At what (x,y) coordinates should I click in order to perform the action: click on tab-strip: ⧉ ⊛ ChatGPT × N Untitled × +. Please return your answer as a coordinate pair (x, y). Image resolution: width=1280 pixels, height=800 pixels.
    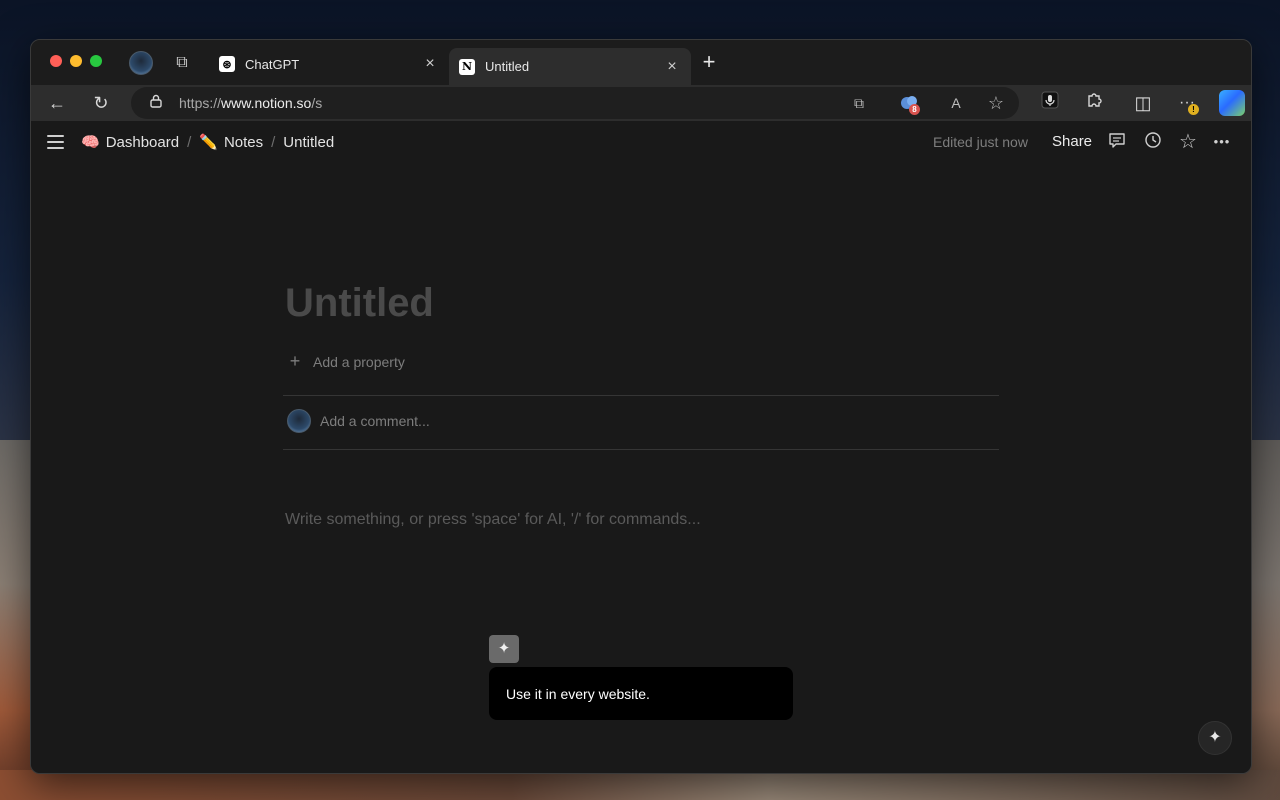
    Looking at the image, I should click on (641, 62).